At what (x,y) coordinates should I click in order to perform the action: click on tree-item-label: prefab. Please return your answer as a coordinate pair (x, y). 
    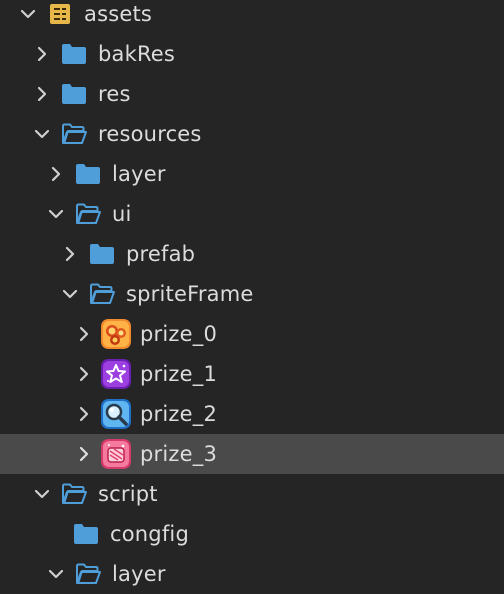
    Looking at the image, I should click on (161, 254).